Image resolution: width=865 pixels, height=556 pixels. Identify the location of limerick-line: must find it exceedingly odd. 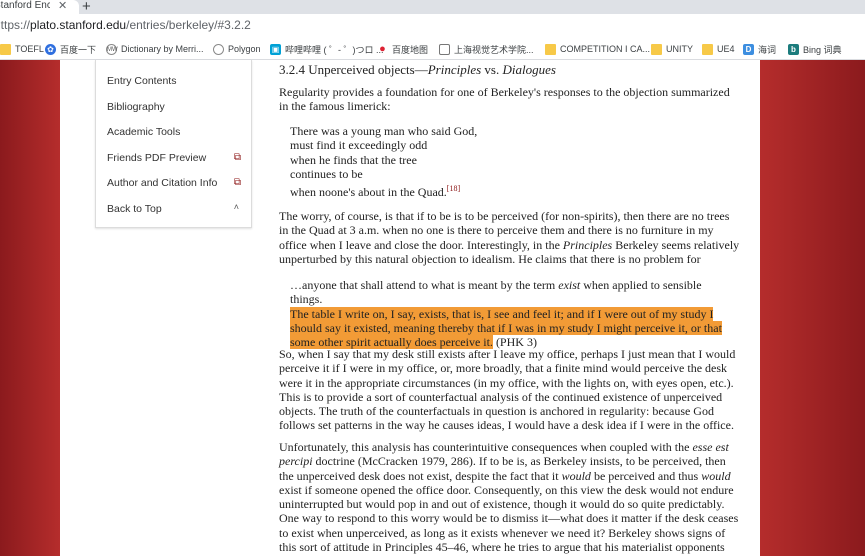
(359, 145).